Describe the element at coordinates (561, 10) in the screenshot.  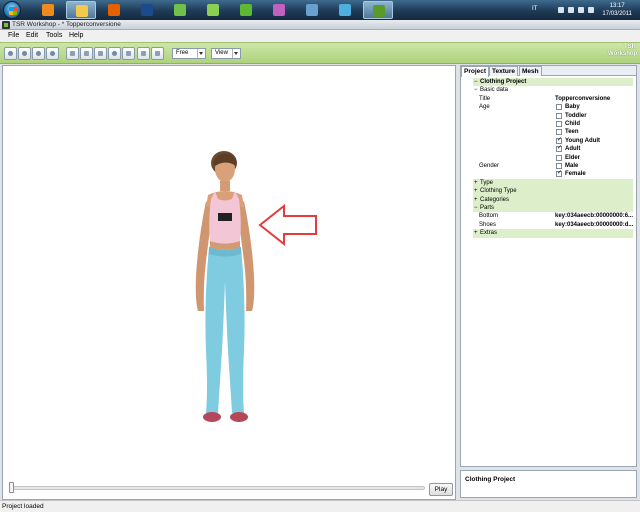
I see `up-arrow-icon` at that location.